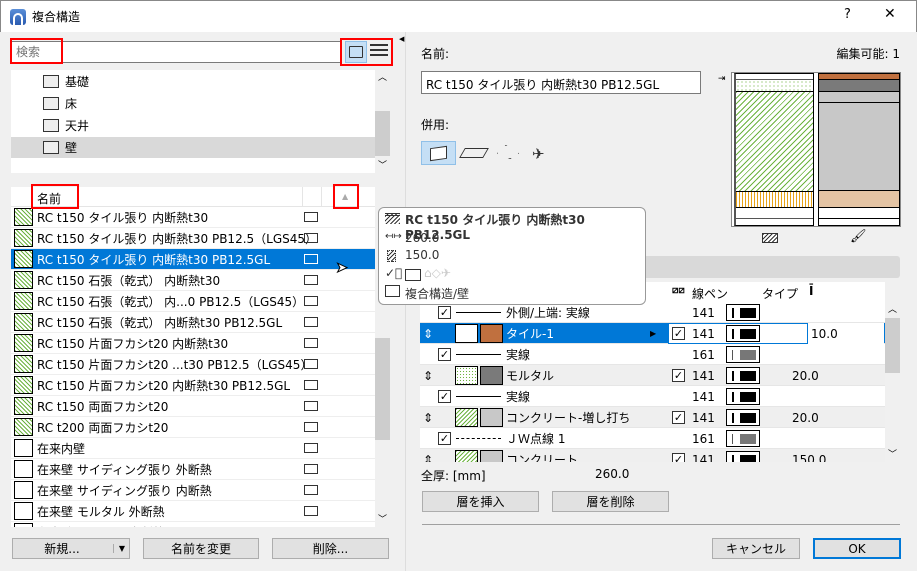 The width and height of the screenshot is (917, 571). What do you see at coordinates (438, 153) in the screenshot?
I see `use-wall-button` at bounding box center [438, 153].